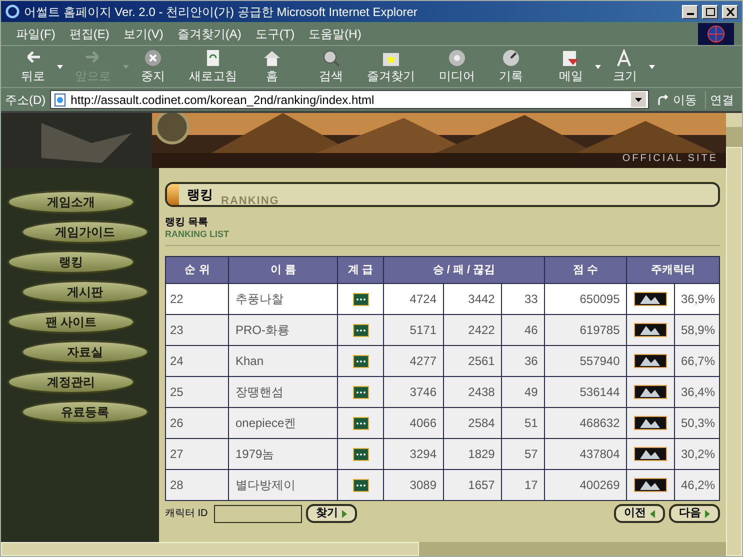 Image resolution: width=743 pixels, height=557 pixels. What do you see at coordinates (574, 67) in the screenshot?
I see `toolbar-button: 메일` at bounding box center [574, 67].